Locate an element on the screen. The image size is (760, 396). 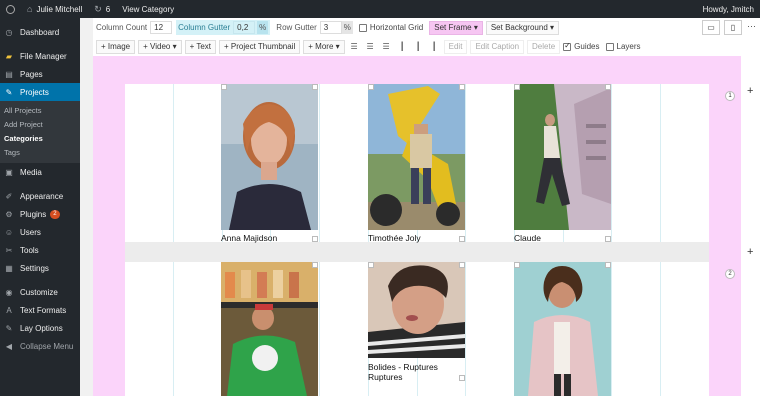
settings-icon: ▦ is located at coordinates (9, 268).